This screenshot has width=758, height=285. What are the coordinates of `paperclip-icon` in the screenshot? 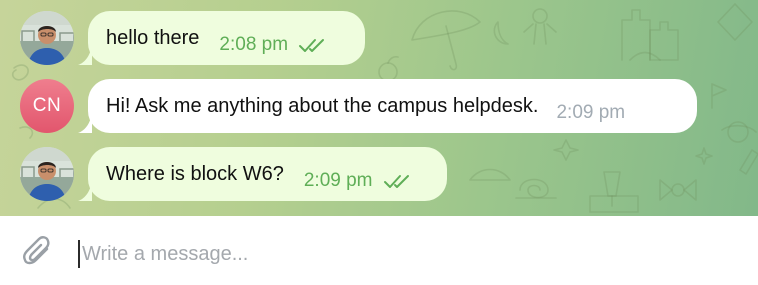 It's located at (38, 252).